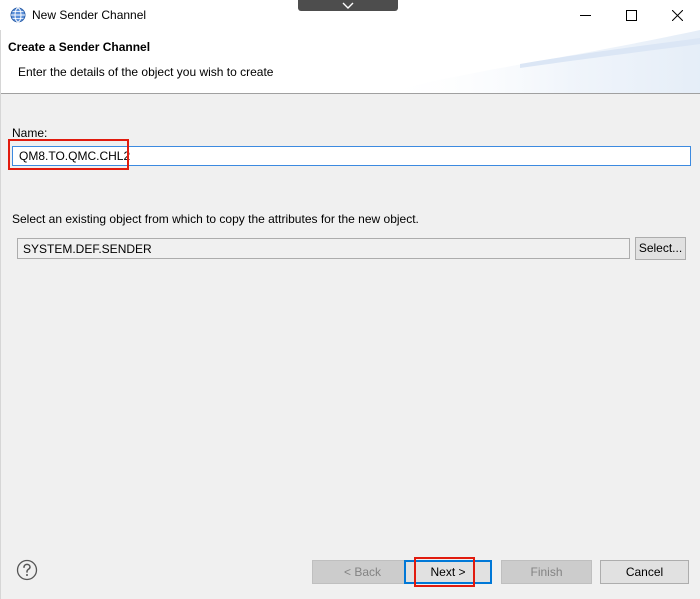  Describe the element at coordinates (351, 156) in the screenshot. I see `name-input` at that location.